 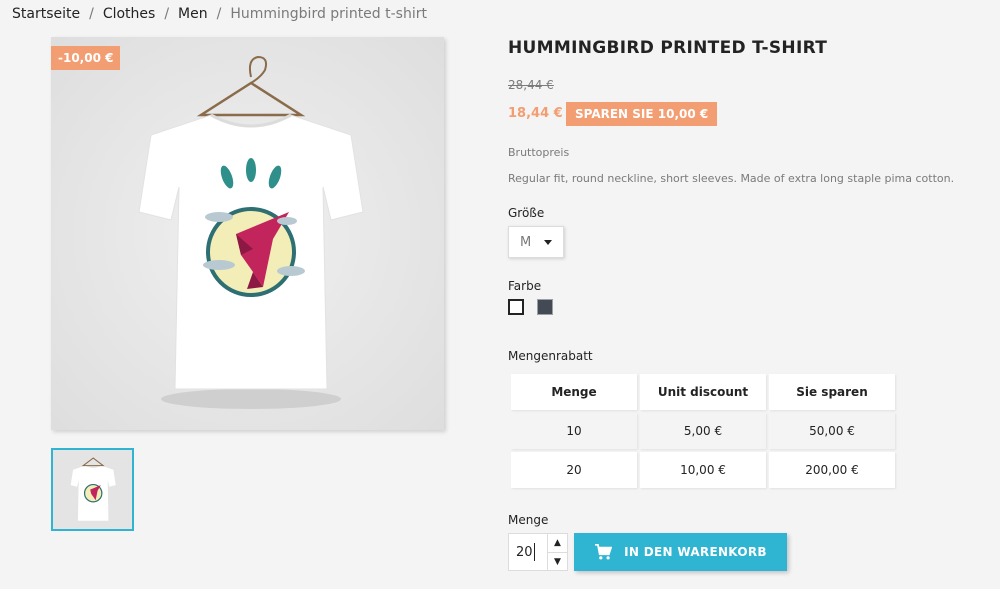 What do you see at coordinates (574, 431) in the screenshot?
I see `table-cell: 10` at bounding box center [574, 431].